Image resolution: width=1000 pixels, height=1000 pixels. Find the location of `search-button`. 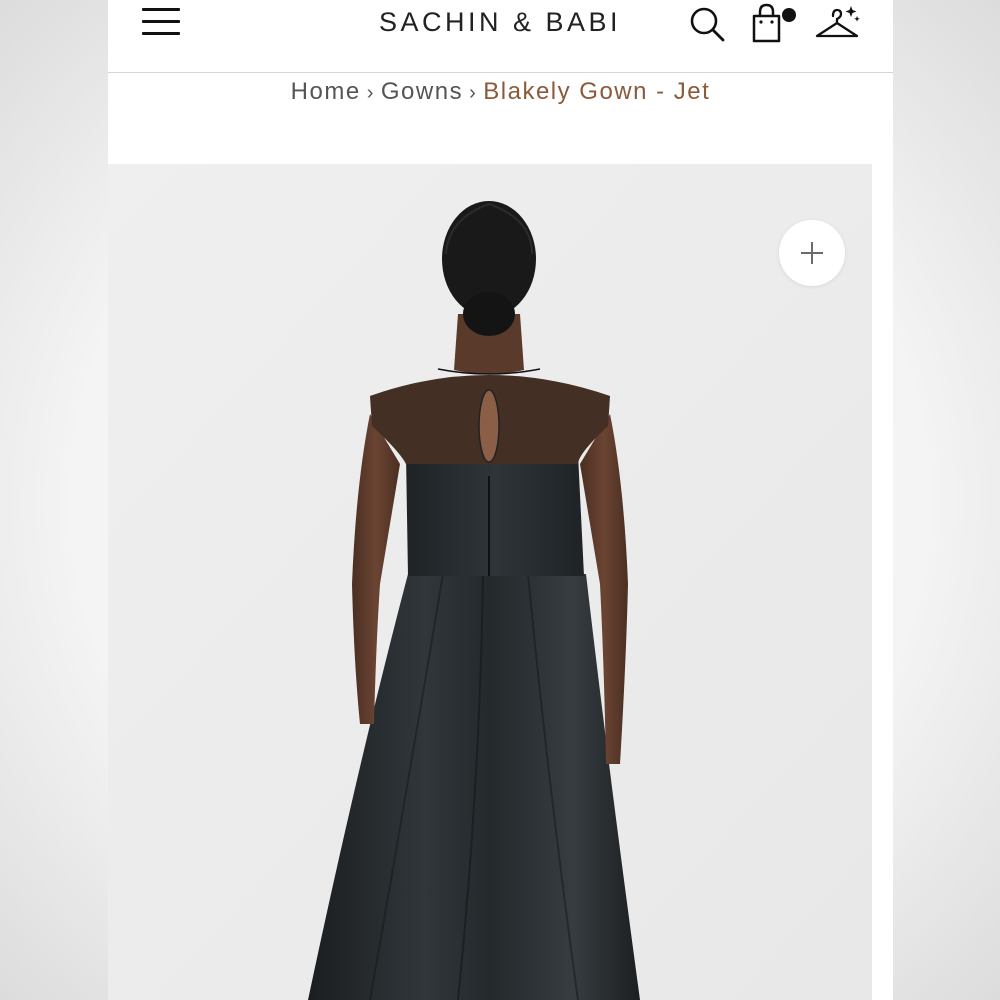

search-button is located at coordinates (708, 23).